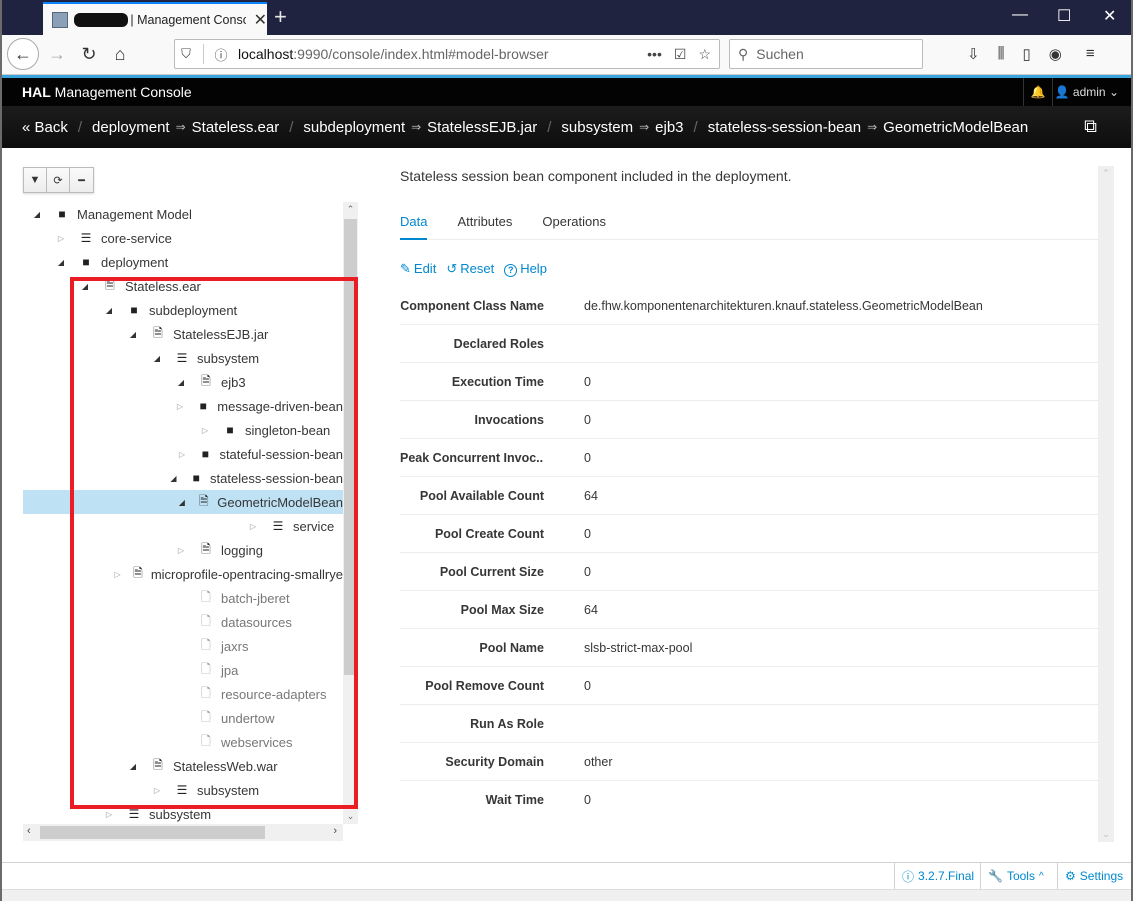 The image size is (1133, 901). What do you see at coordinates (23, 54) in the screenshot?
I see `back-icon: ←` at bounding box center [23, 54].